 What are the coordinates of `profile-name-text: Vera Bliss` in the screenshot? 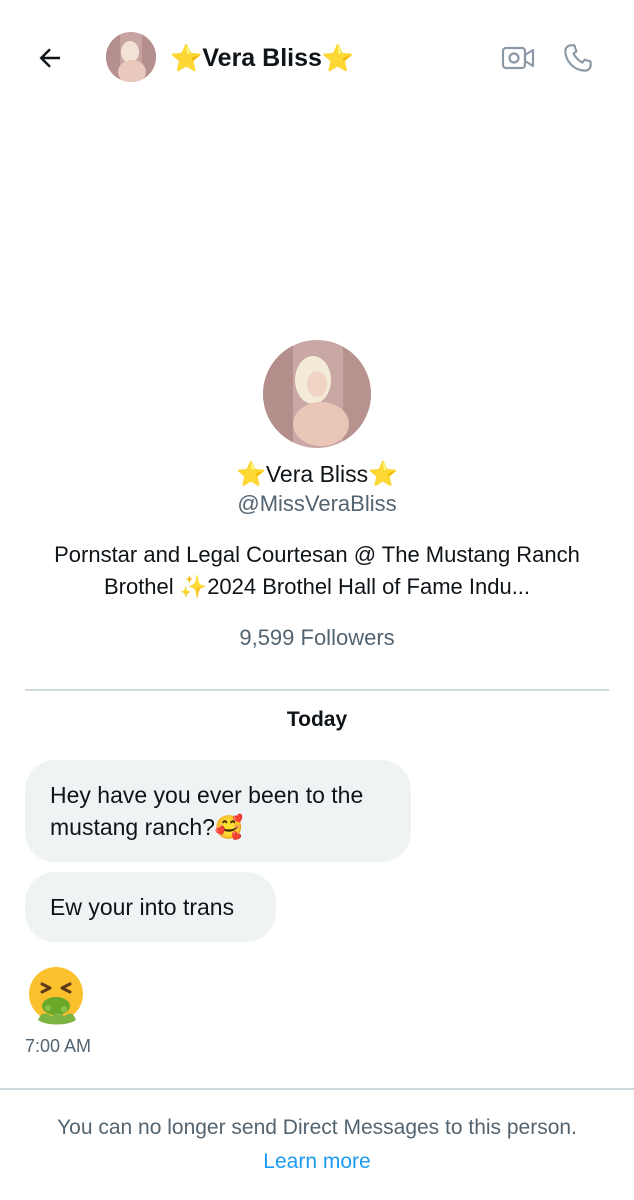 It's located at (317, 474).